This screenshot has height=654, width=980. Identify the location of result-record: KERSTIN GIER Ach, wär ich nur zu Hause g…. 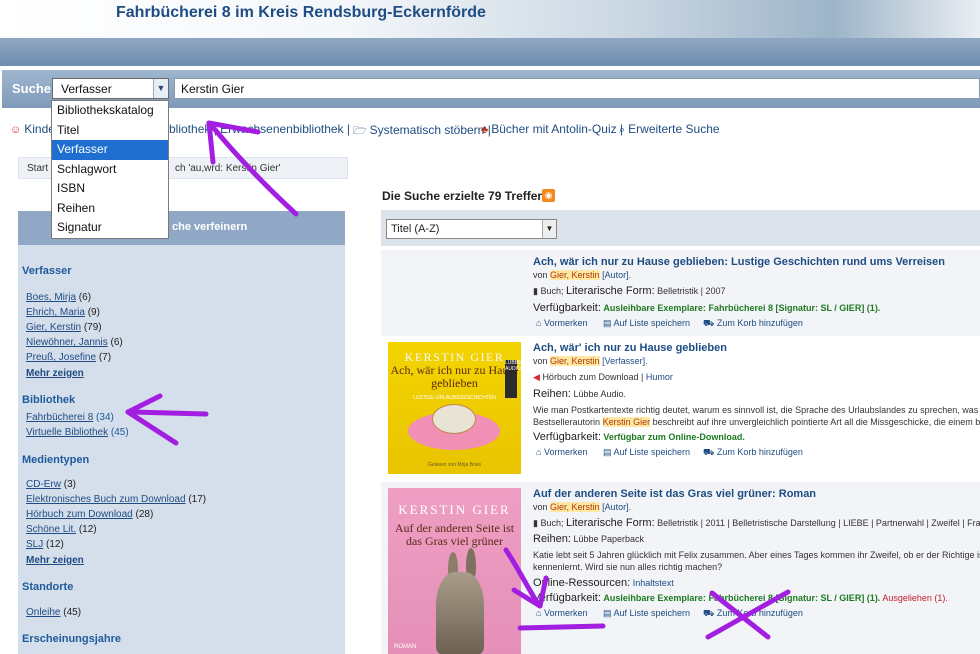
(680, 408).